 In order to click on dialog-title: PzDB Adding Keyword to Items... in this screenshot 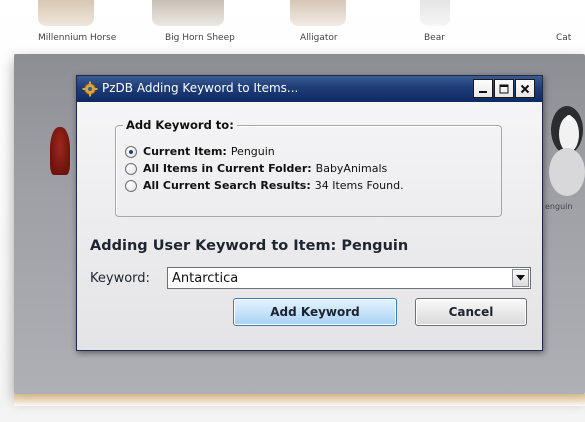, I will do `click(200, 88)`.